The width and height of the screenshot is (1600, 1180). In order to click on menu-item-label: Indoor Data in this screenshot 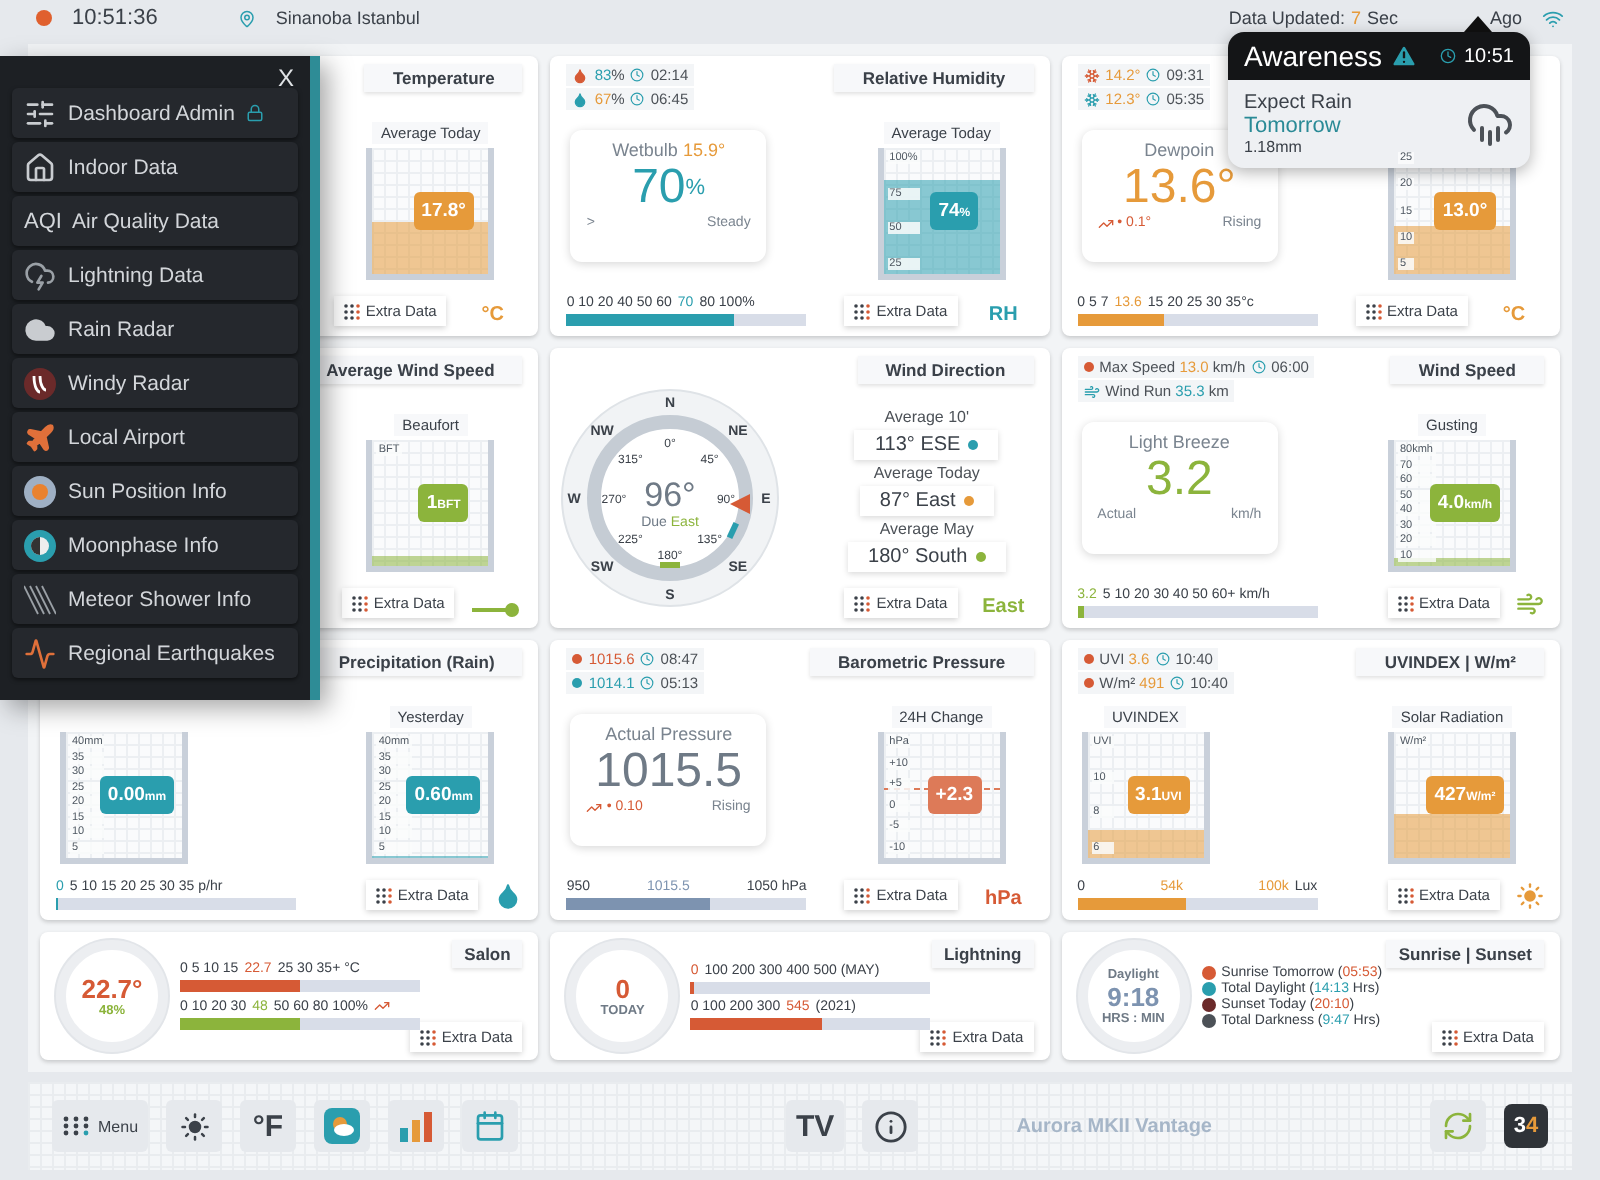, I will do `click(123, 167)`.